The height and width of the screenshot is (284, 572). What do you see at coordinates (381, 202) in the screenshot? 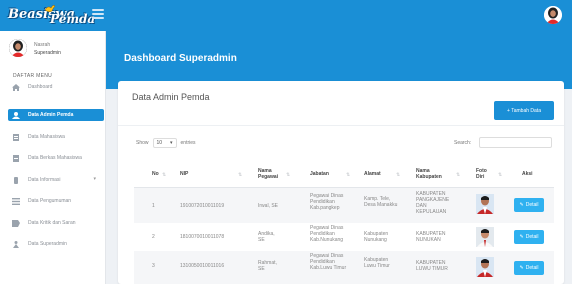
I see `cell-alamat: Kamp. Tele, Desa Manakku` at bounding box center [381, 202].